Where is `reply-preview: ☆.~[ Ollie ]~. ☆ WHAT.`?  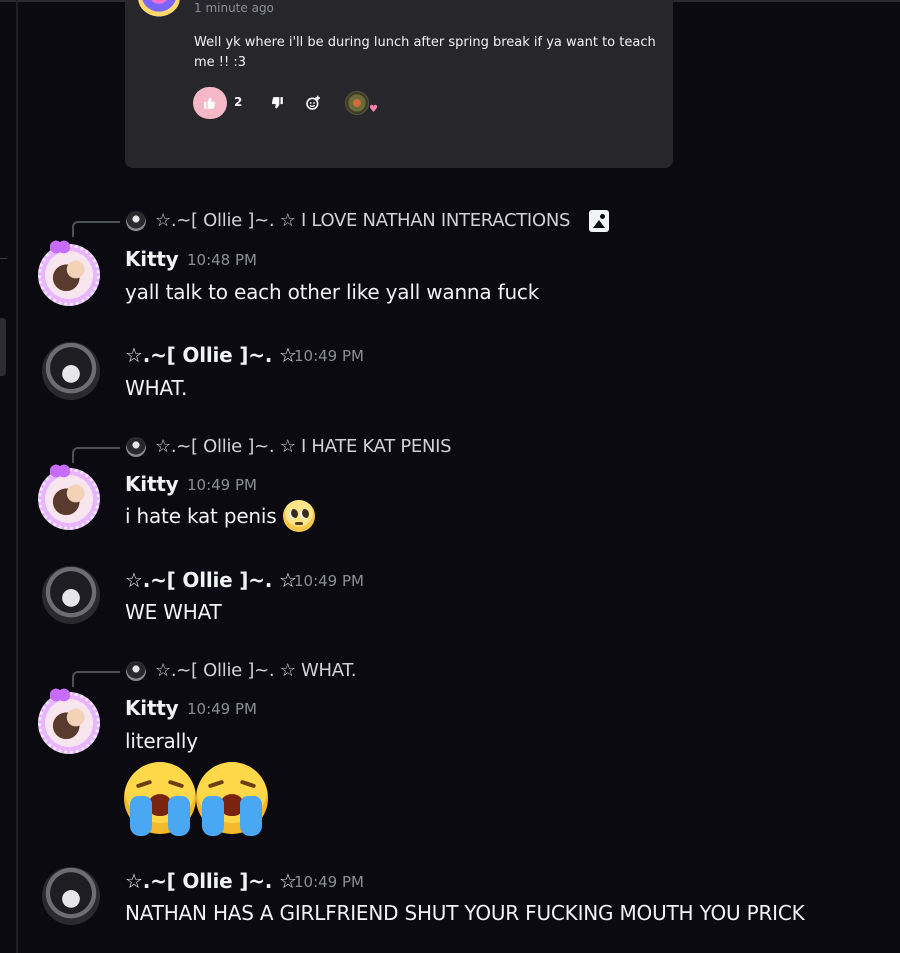
reply-preview: ☆.~[ Ollie ]~. ☆ WHAT. is located at coordinates (256, 670).